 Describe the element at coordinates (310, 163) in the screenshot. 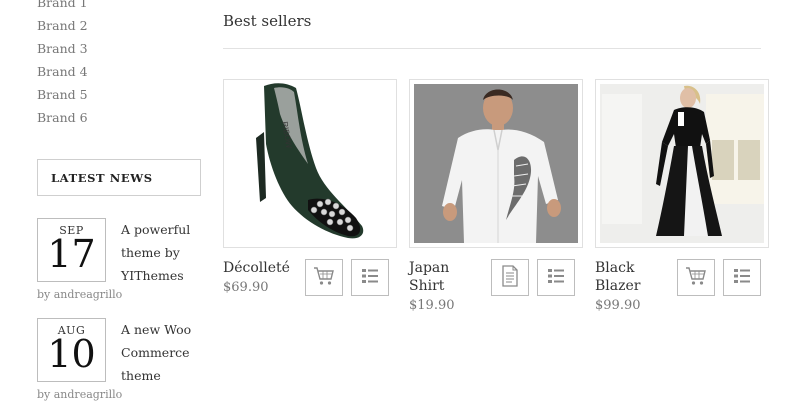

I see `product-image-shoe: RIBOW` at that location.